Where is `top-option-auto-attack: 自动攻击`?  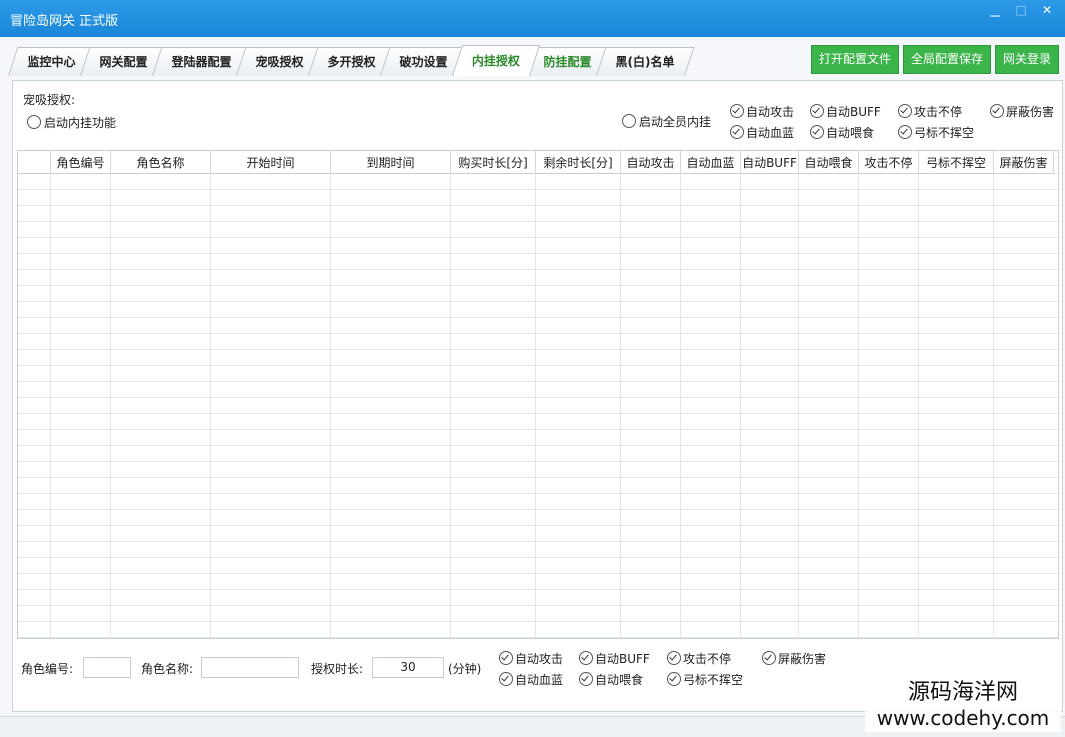
top-option-auto-attack: 自动攻击 is located at coordinates (762, 111).